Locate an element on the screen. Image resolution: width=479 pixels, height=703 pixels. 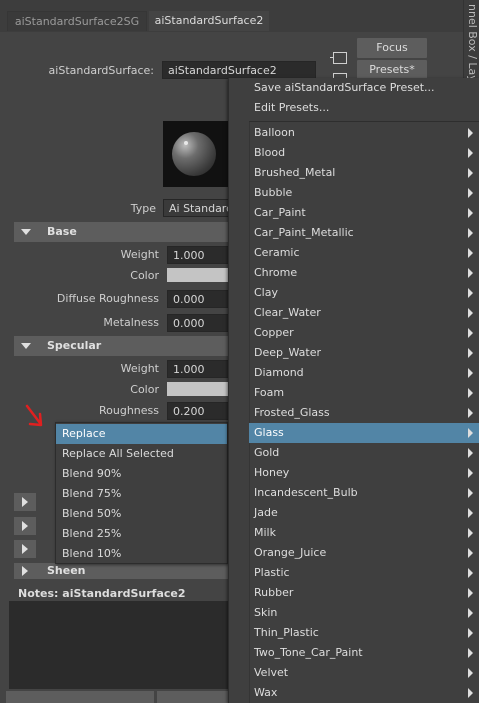
square-select-icon is located at coordinates (338, 58).